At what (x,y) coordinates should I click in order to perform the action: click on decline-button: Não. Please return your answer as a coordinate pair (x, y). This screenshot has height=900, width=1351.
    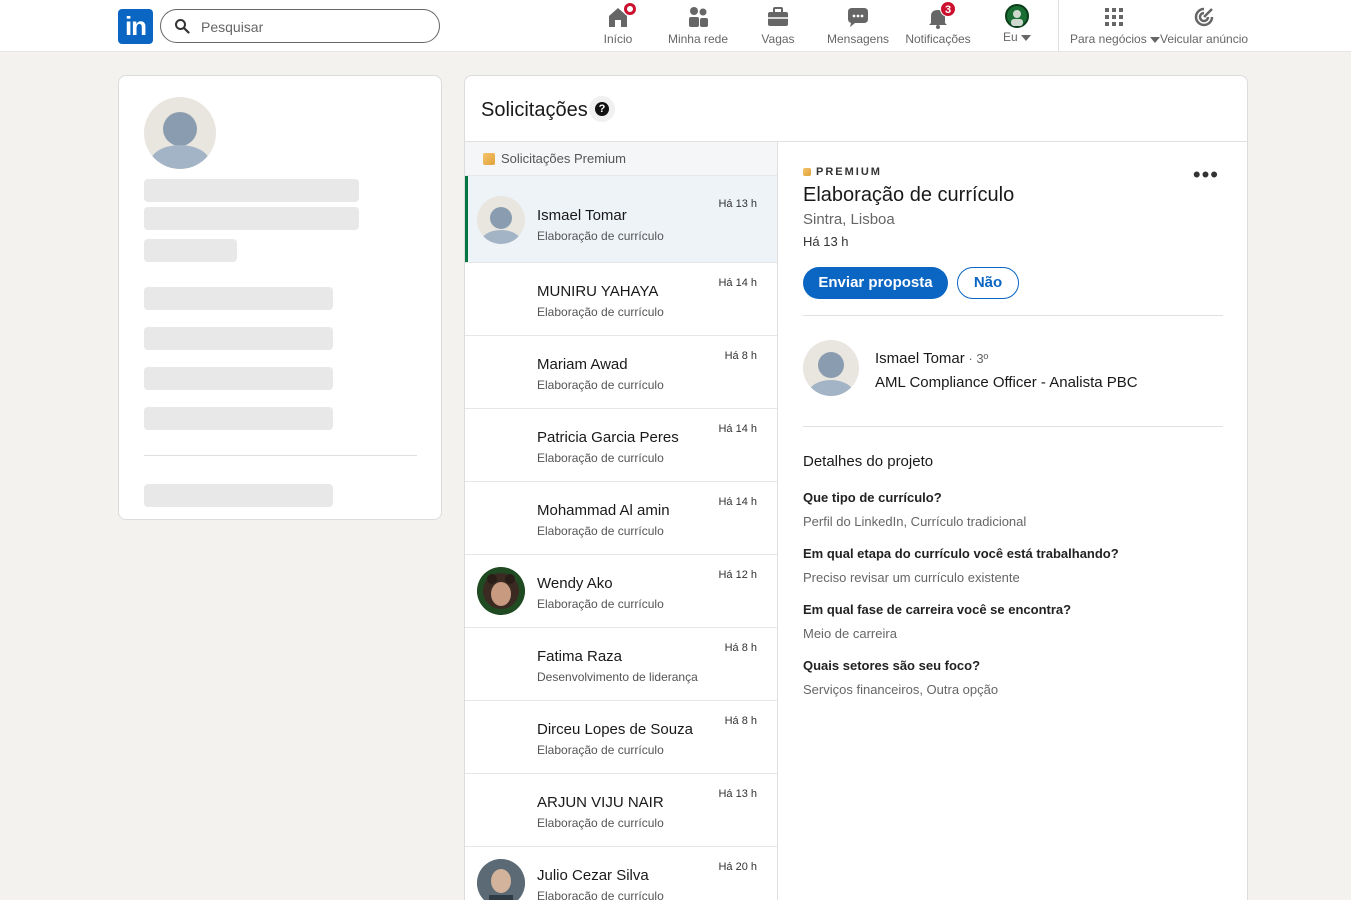
    Looking at the image, I should click on (988, 283).